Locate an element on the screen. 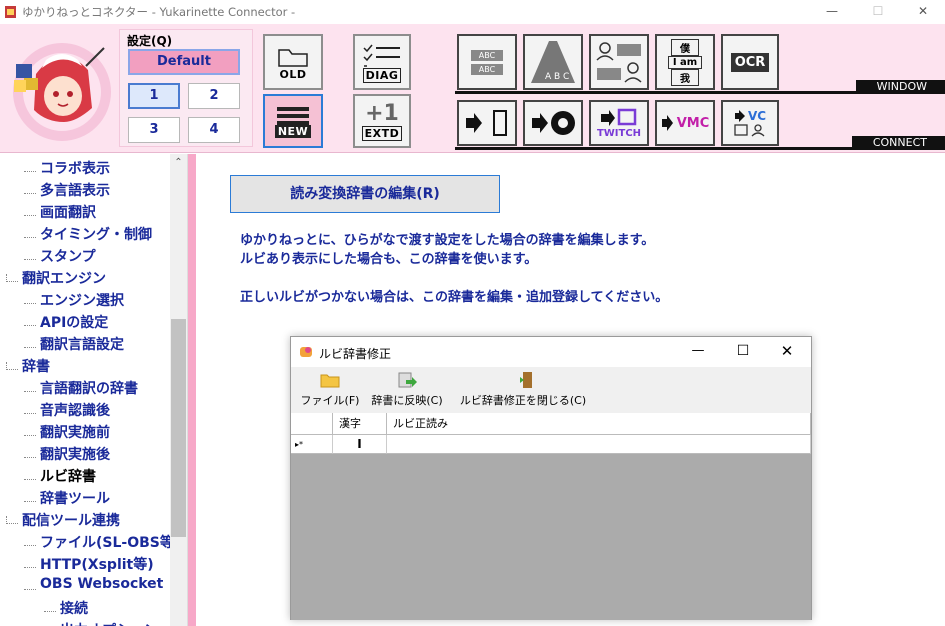 This screenshot has height=626, width=945. tree-item: 多言語表示 is located at coordinates (75, 190).